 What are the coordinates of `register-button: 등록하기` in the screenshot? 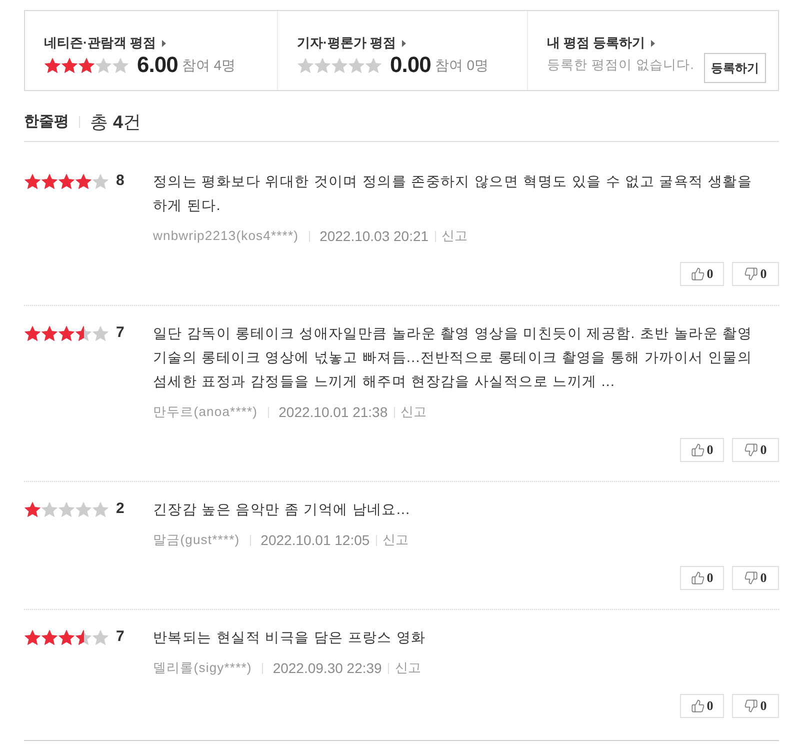 It's located at (735, 68).